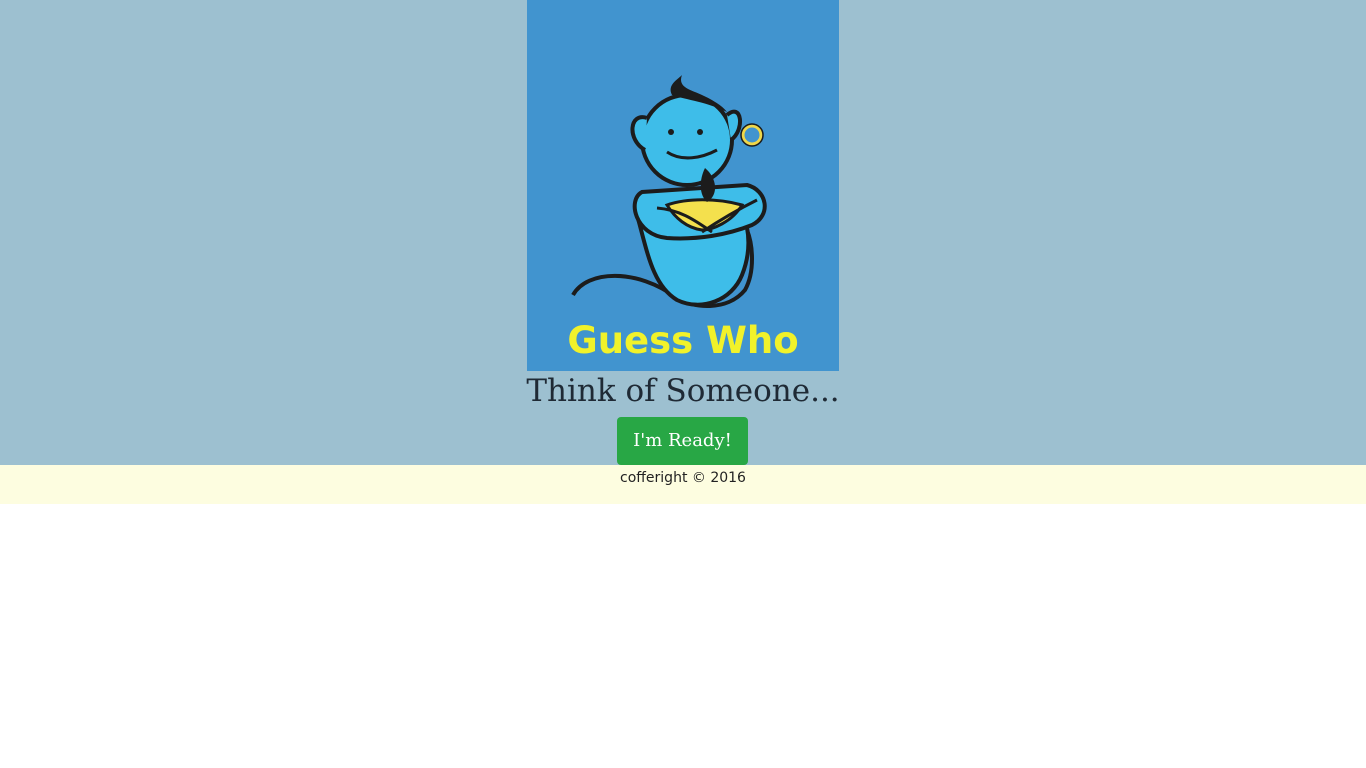 The height and width of the screenshot is (768, 1366). What do you see at coordinates (683, 340) in the screenshot?
I see `logo-title: Guess Who` at bounding box center [683, 340].